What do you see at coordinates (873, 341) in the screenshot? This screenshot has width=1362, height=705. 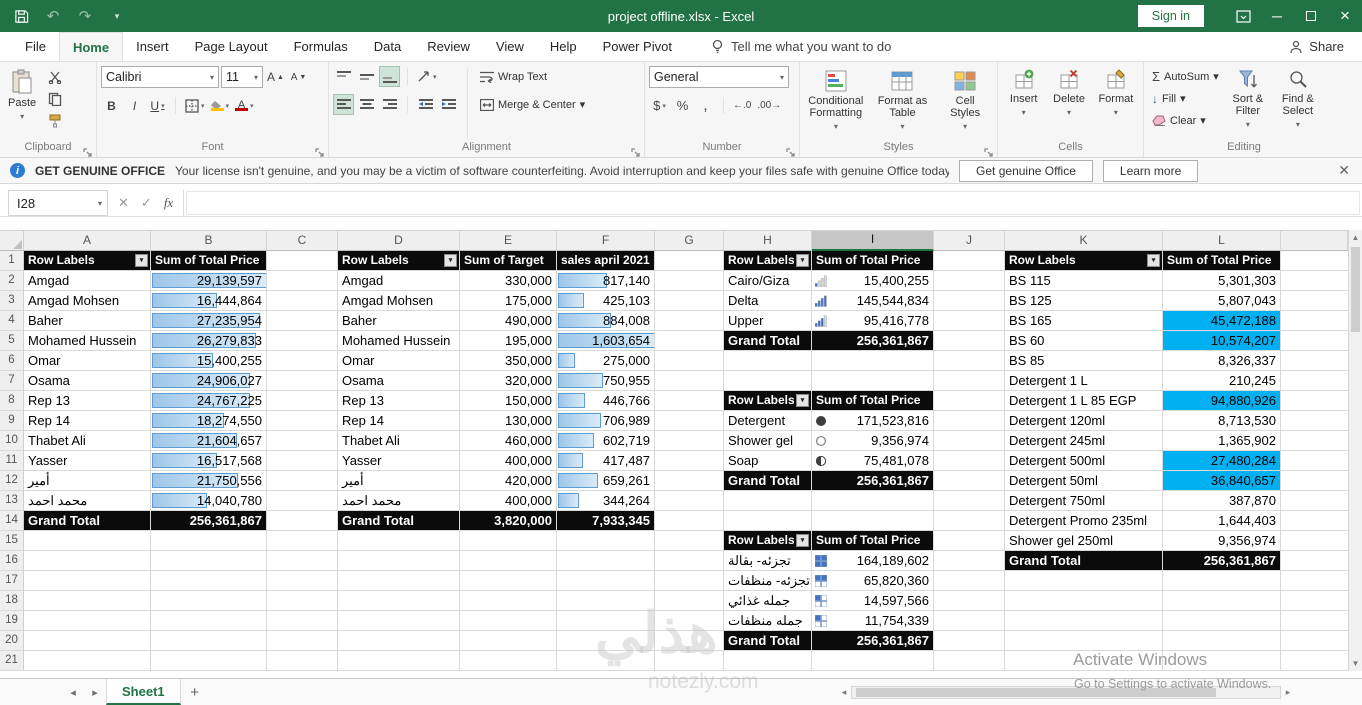 I see `cell-I5: 256,361,867` at bounding box center [873, 341].